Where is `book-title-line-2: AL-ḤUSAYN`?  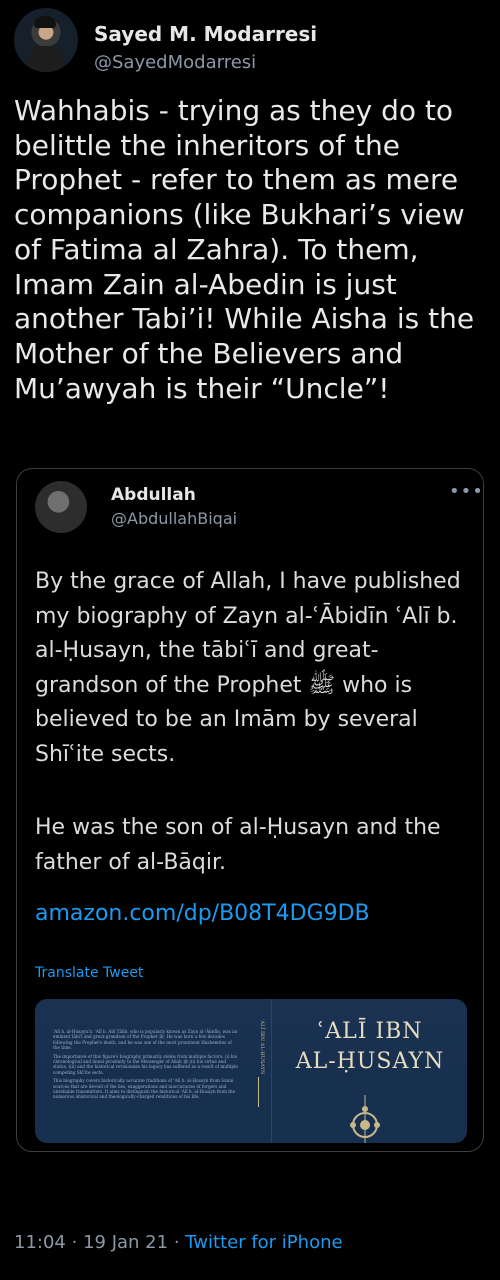
book-title-line-2: AL-ḤUSAYN is located at coordinates (370, 1061).